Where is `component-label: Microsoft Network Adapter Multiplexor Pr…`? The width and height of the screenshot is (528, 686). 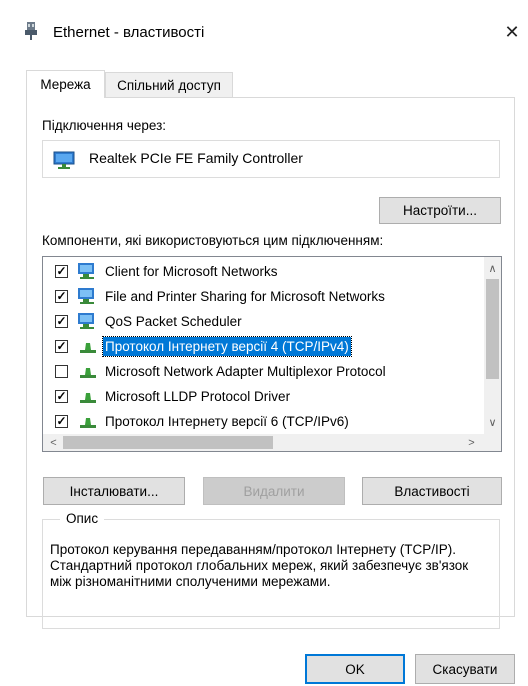
component-label: Microsoft Network Adapter Multiplexor Pr… is located at coordinates (245, 371).